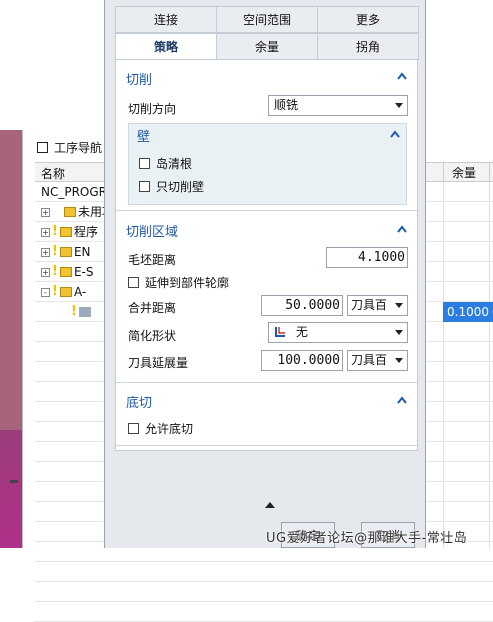 The width and height of the screenshot is (493, 622). What do you see at coordinates (144, 186) in the screenshot?
I see `cut-walls-only-checkbox` at bounding box center [144, 186].